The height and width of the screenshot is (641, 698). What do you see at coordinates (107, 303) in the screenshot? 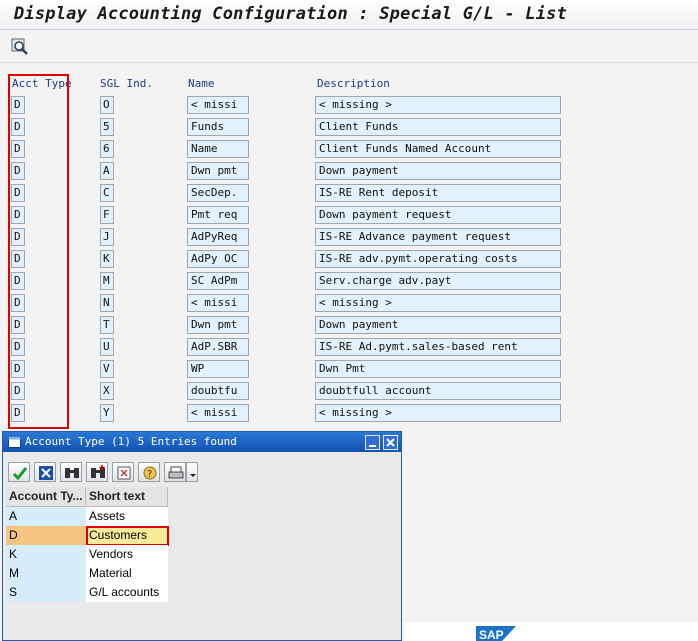
I see `sgl-ind-field: N` at bounding box center [107, 303].